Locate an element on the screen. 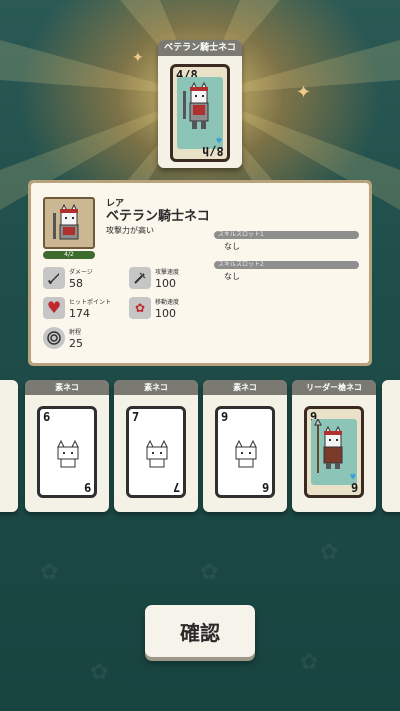  card-slot: 素ネコ 9 6 is located at coordinates (245, 446).